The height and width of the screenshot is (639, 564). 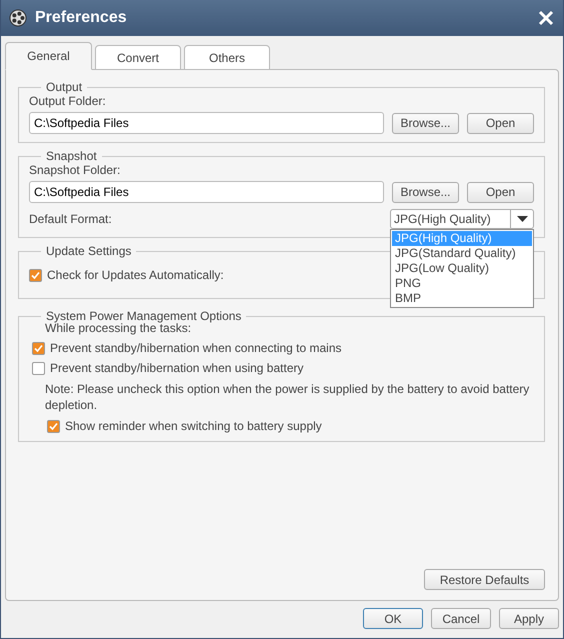 I want to click on checkbox-label: Prevent standby/hibernation when connecting to mains, so click(x=196, y=348).